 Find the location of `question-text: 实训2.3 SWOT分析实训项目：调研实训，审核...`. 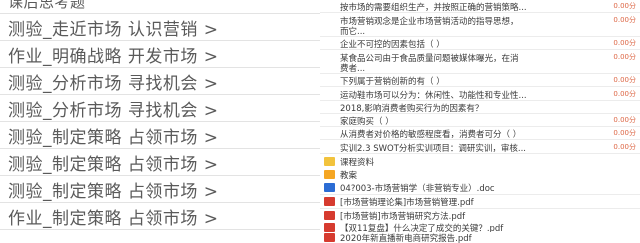

question-text: 实训2.3 SWOT分析实训项目：调研实训，审核... is located at coordinates (433, 148).